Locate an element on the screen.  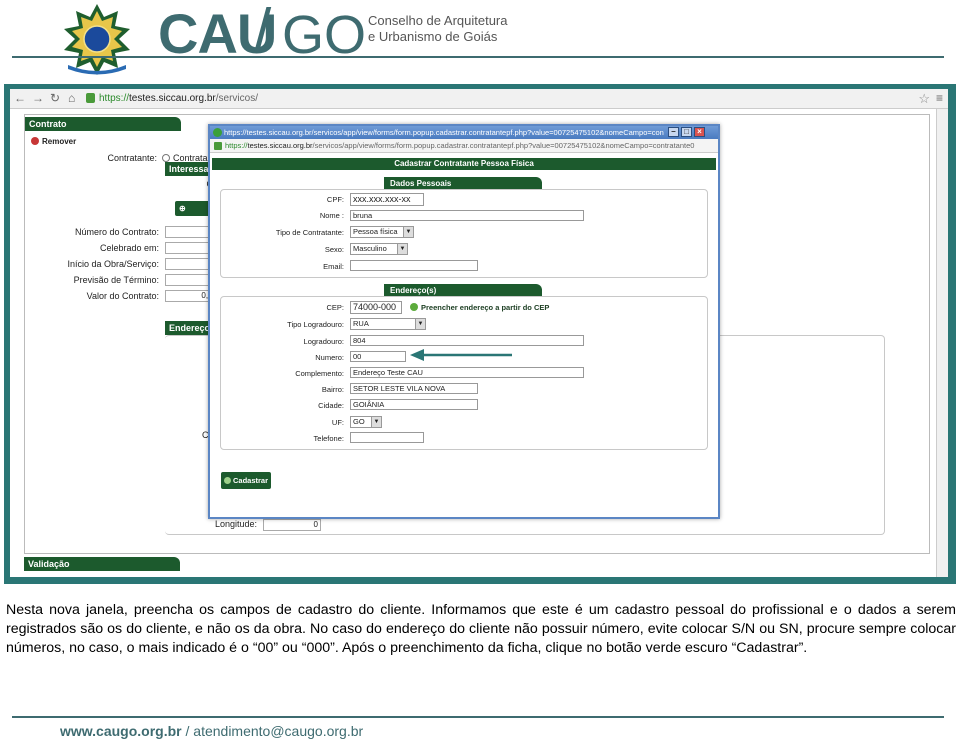
footer-email: atendimento@caugo.org.br is located at coordinates (278, 731).